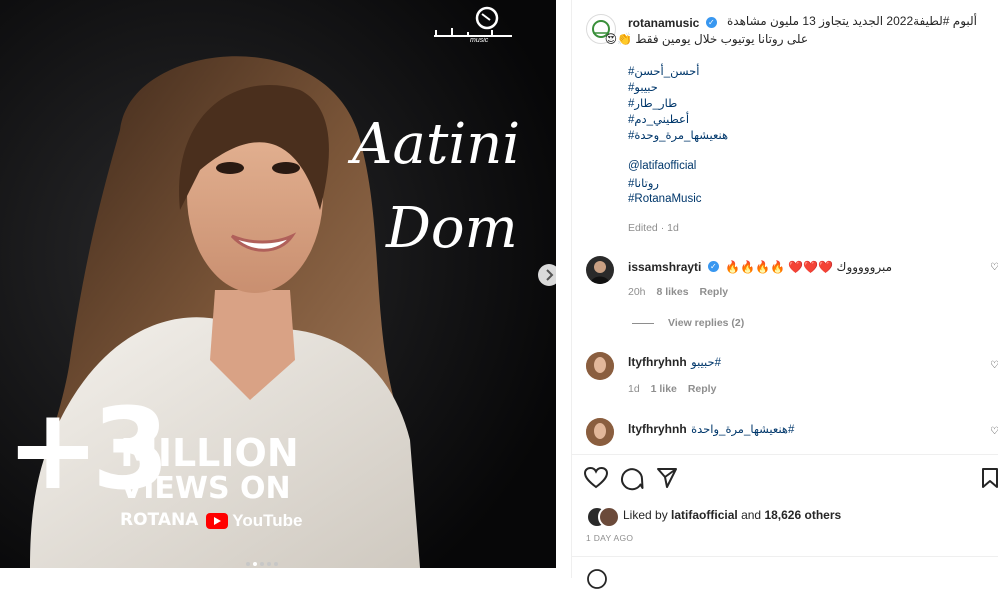 This screenshot has width=998, height=590. Describe the element at coordinates (216, 520) in the screenshot. I see `youtube-play-icon` at that location.